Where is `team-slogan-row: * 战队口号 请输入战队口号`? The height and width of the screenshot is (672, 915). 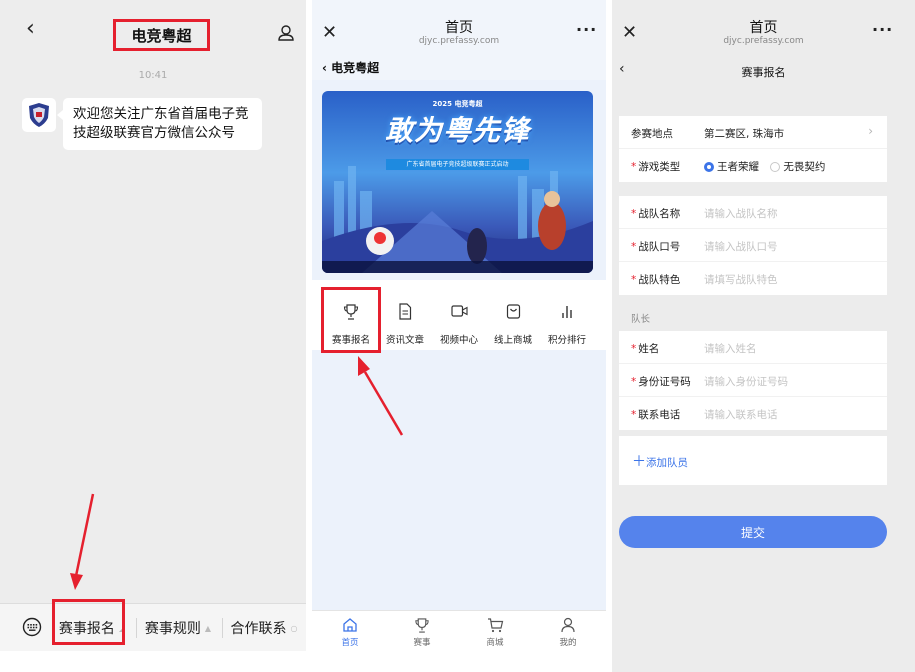 team-slogan-row: * 战队口号 请输入战队口号 is located at coordinates (753, 245).